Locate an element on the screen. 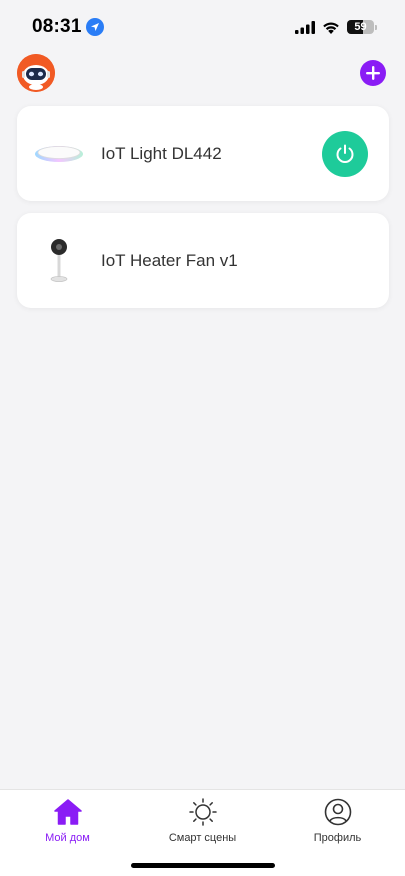 The image size is (405, 876). tab-label: Профиль is located at coordinates (337, 838).